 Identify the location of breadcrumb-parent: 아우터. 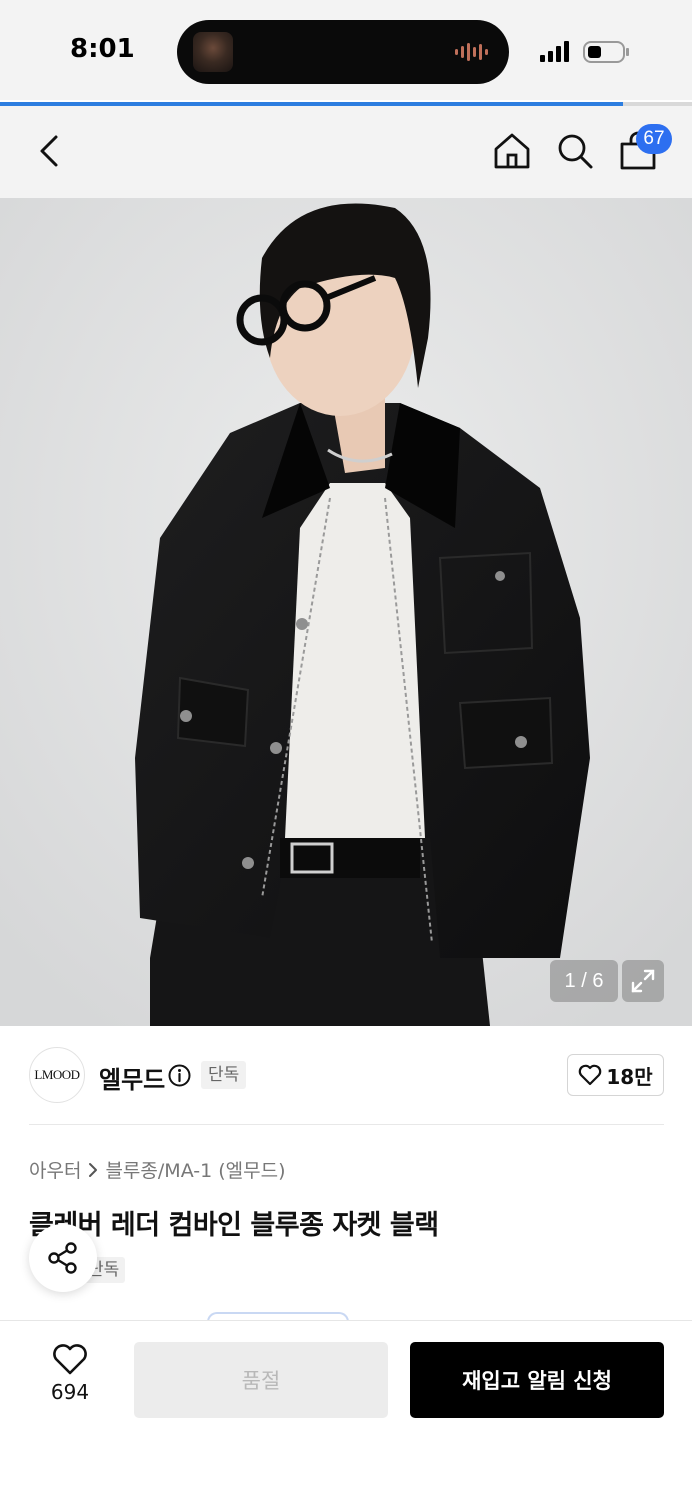
(55, 1169).